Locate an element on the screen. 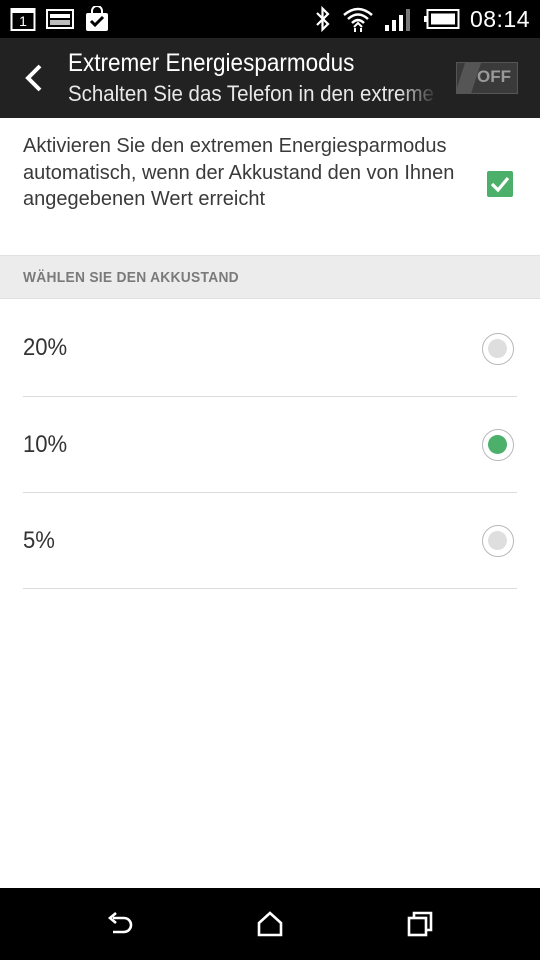 The image size is (540, 960). auto-activate-checkbox is located at coordinates (500, 184).